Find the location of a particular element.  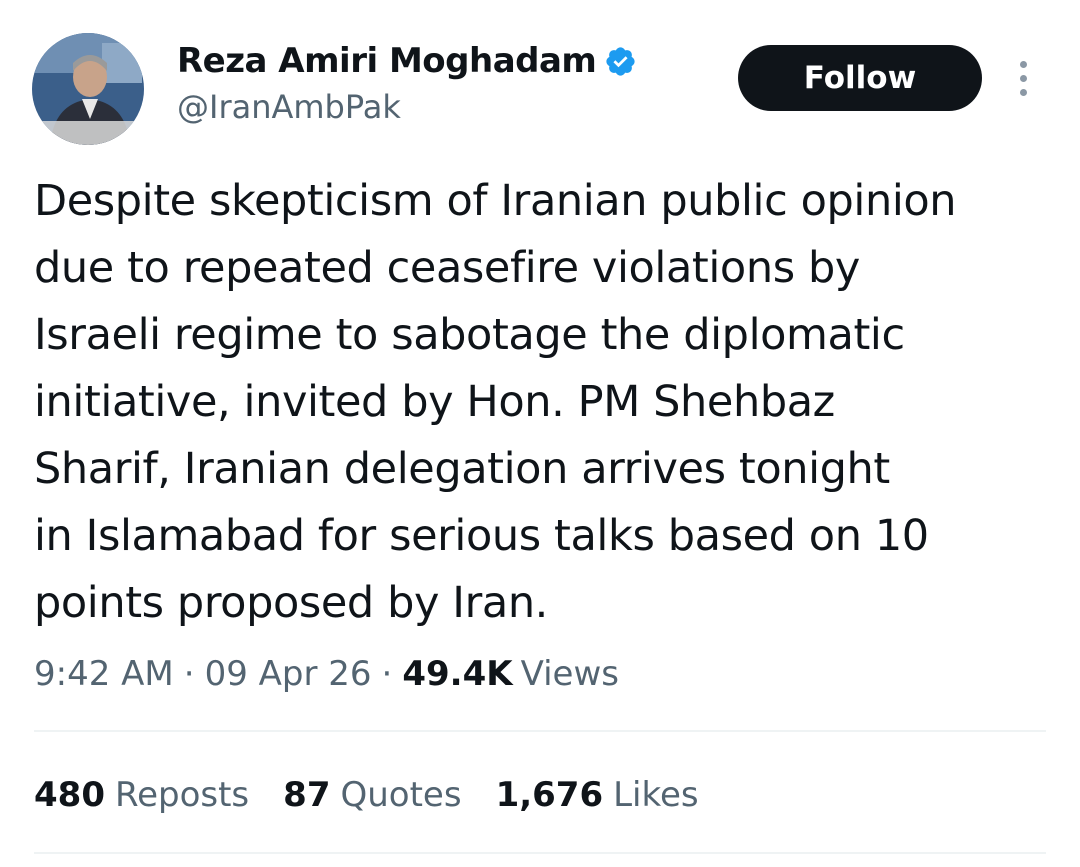

follow-button: Follow is located at coordinates (860, 78).